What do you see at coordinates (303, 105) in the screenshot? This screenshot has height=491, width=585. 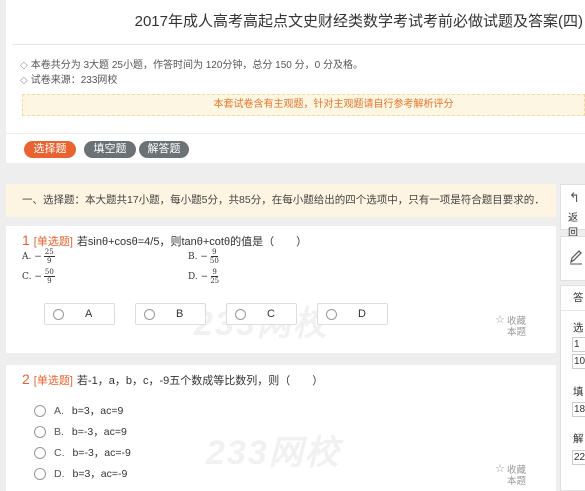 I see `subjective-notice: 本套试卷含有主观题，针对主观题请自行参考解析评分` at bounding box center [303, 105].